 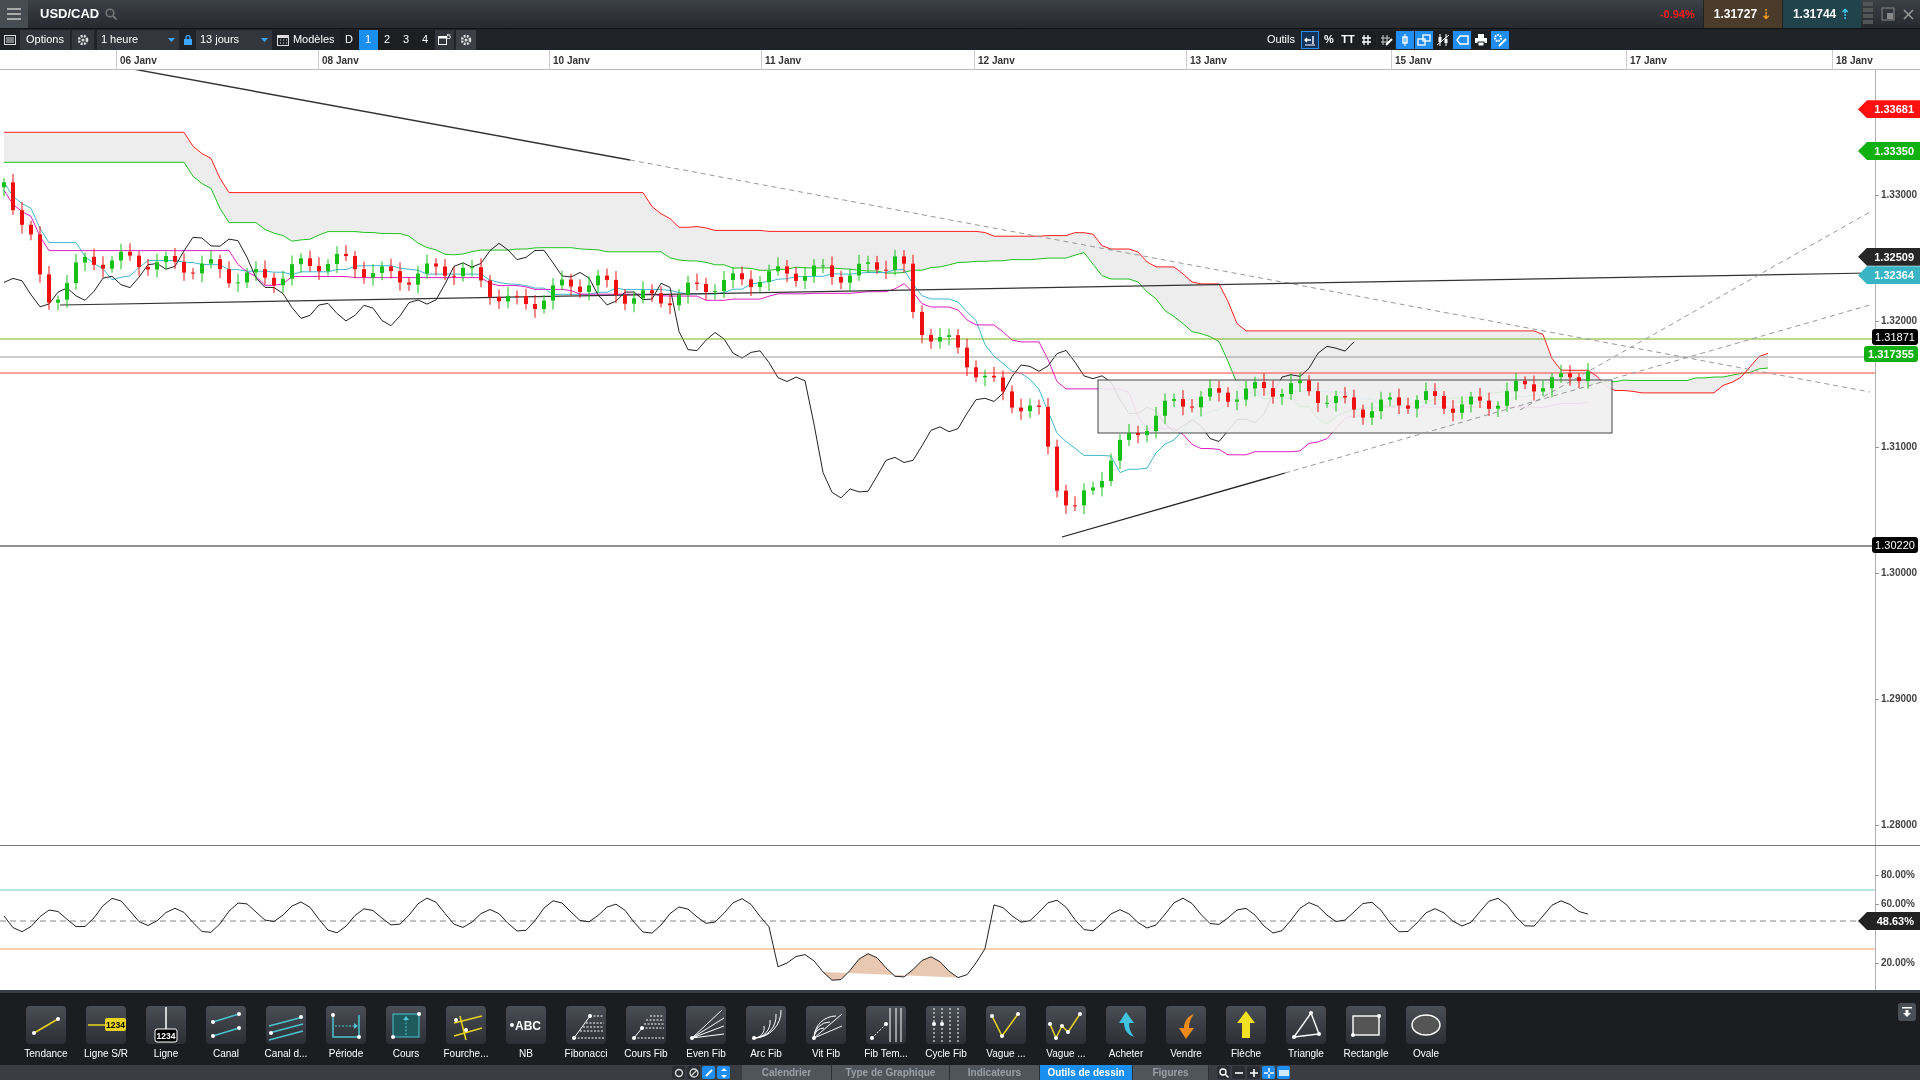 I want to click on drawing-tool-button: Arc Fib, so click(x=766, y=1032).